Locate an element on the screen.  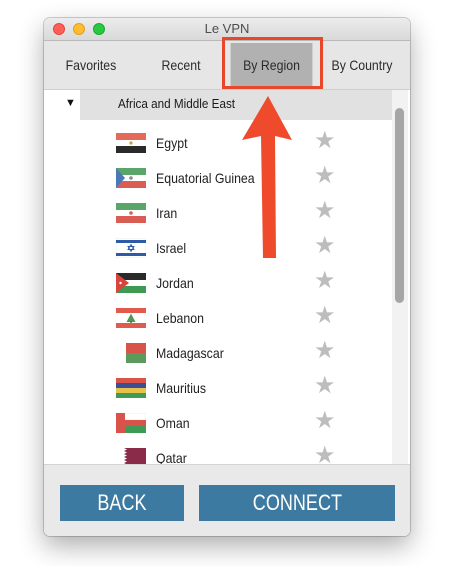
country-name: Egypt is located at coordinates (172, 143).